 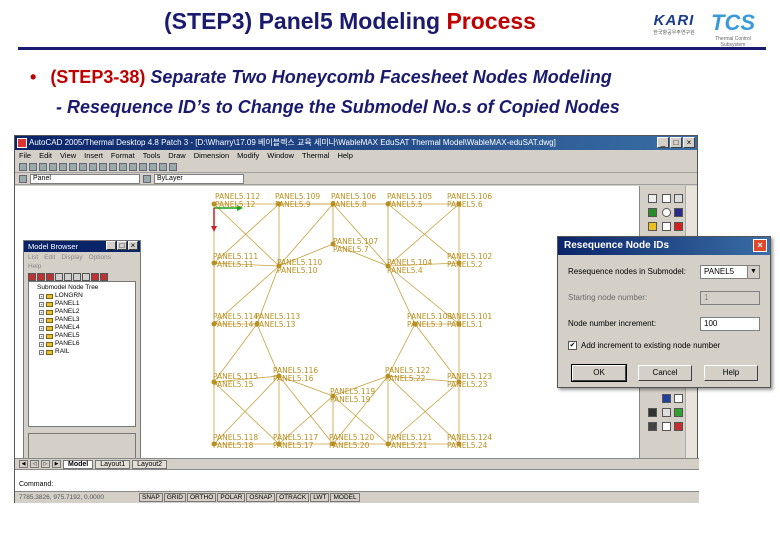 What do you see at coordinates (23, 464) in the screenshot?
I see `tab-first-icon: ◀` at bounding box center [23, 464].